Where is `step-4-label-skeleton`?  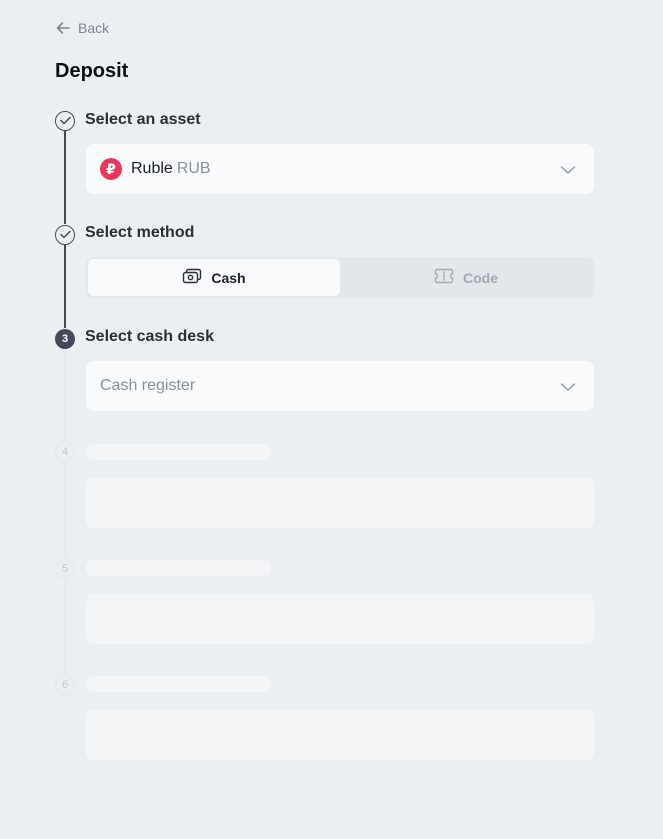
step-4-label-skeleton is located at coordinates (178, 452).